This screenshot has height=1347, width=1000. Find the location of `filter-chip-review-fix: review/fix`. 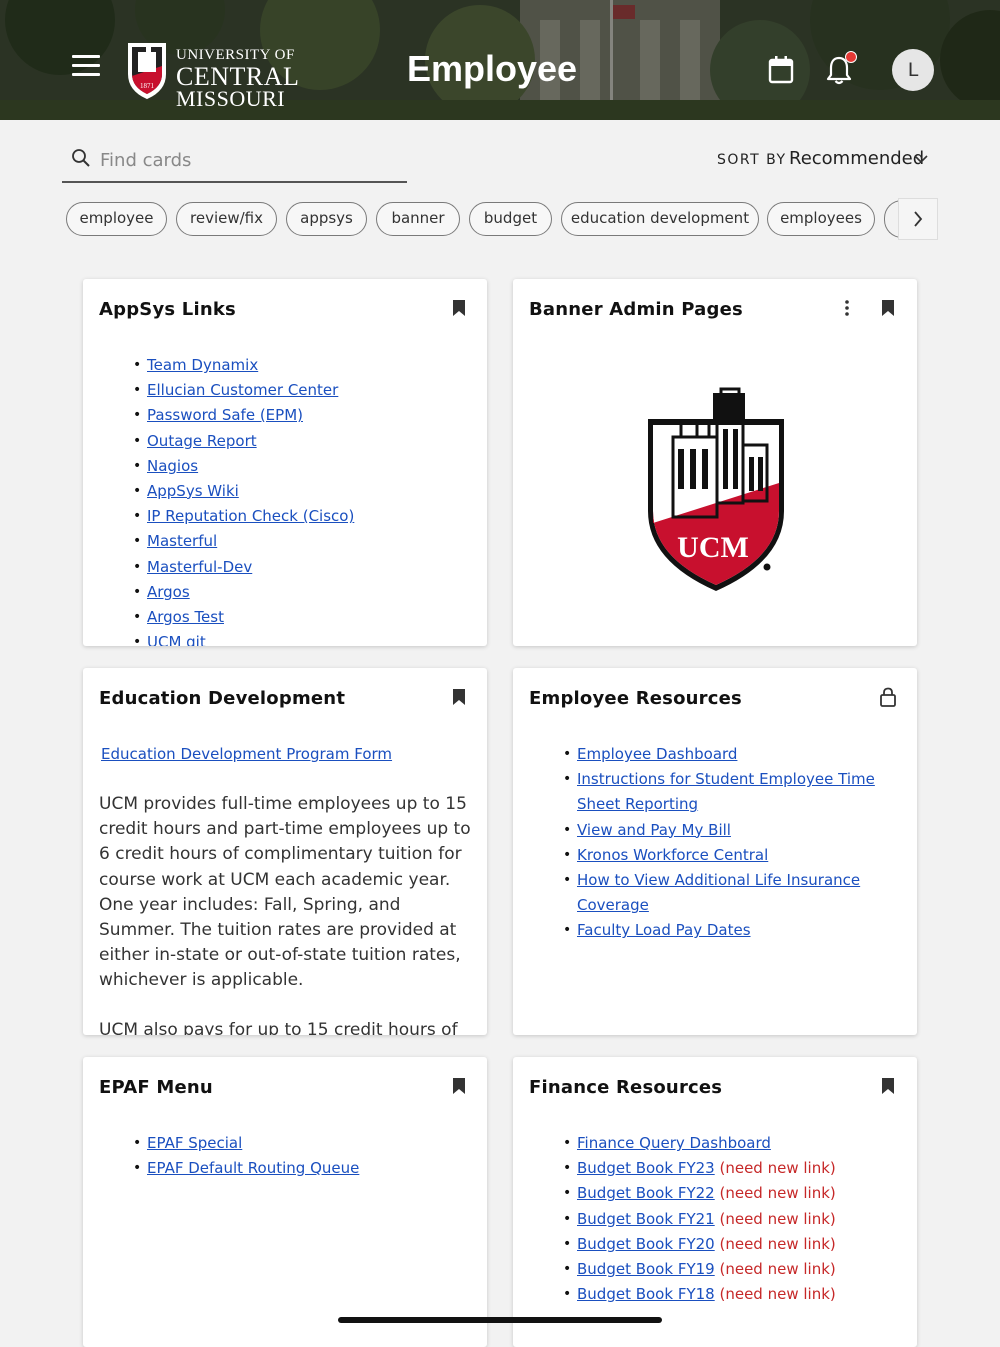

filter-chip-review-fix: review/fix is located at coordinates (226, 219).